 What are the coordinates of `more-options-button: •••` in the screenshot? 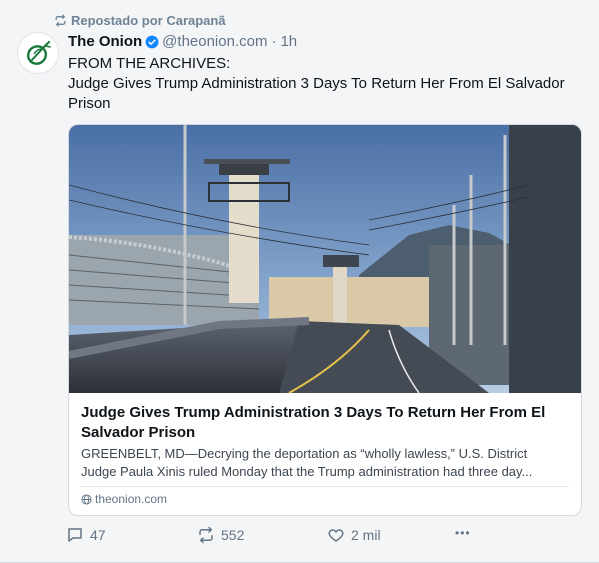 It's located at (463, 533).